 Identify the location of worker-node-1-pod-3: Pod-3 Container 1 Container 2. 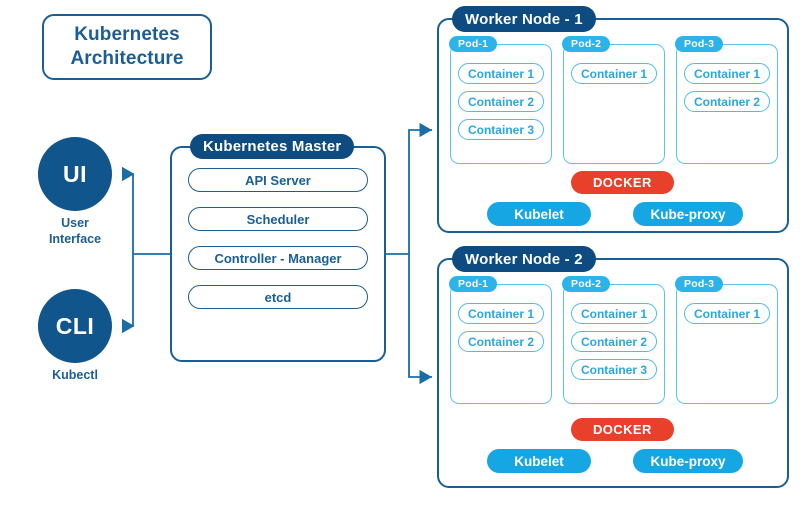
(726, 100).